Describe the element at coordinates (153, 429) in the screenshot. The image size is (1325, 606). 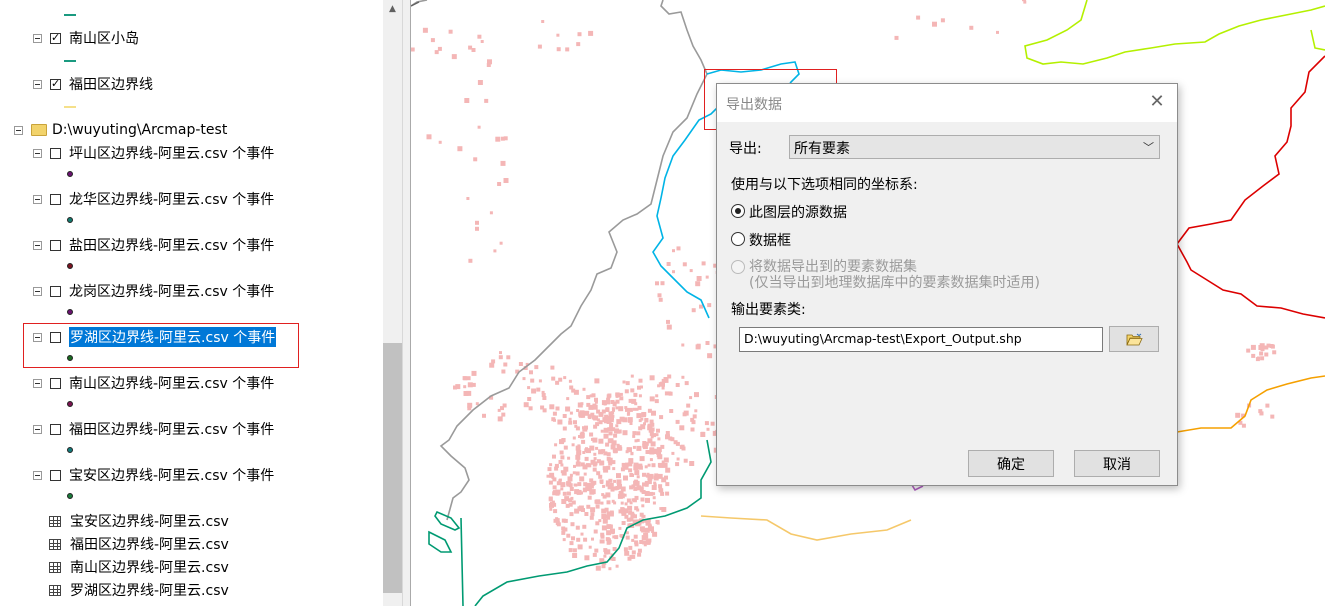
I see `toc-csv-layer: 福田区边界线-阿里云.csv 个事件` at that location.